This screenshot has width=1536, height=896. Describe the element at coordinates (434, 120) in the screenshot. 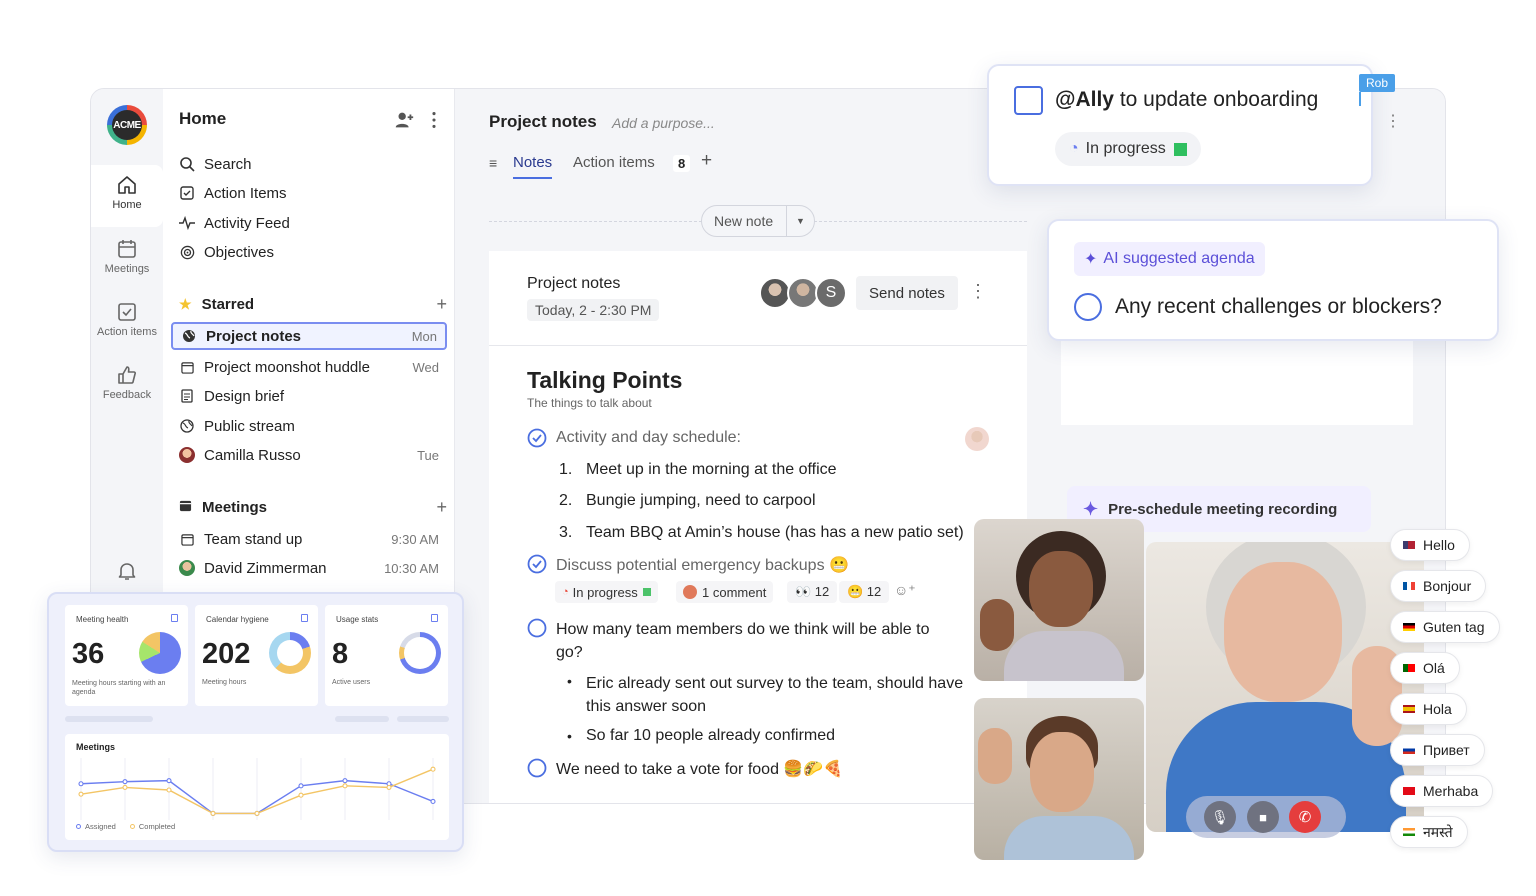

I see `more-options-icon` at that location.